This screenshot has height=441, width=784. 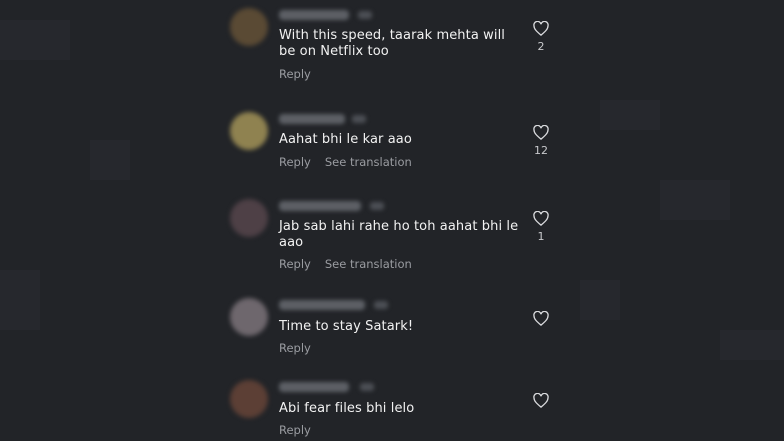 What do you see at coordinates (346, 326) in the screenshot?
I see `comment-text: Time to stay Satark!` at bounding box center [346, 326].